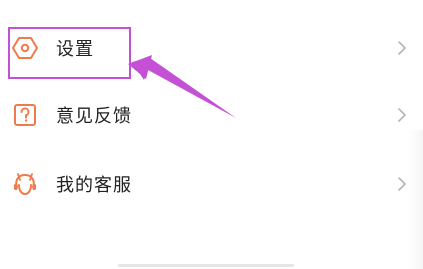  I want to click on menu-item-label: 我的客服, so click(94, 185).